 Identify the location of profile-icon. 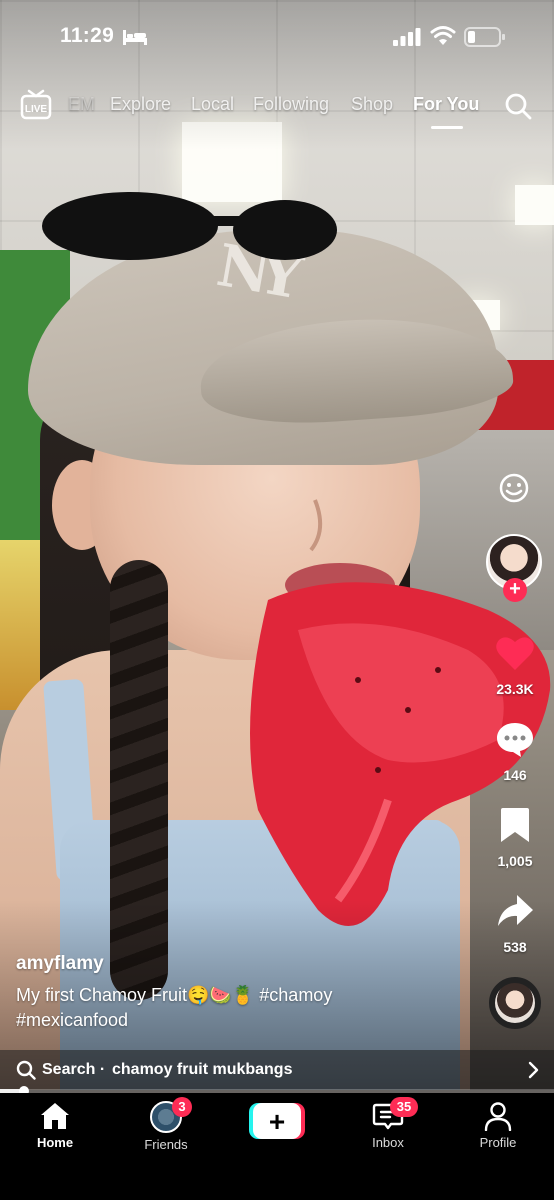
(498, 1116).